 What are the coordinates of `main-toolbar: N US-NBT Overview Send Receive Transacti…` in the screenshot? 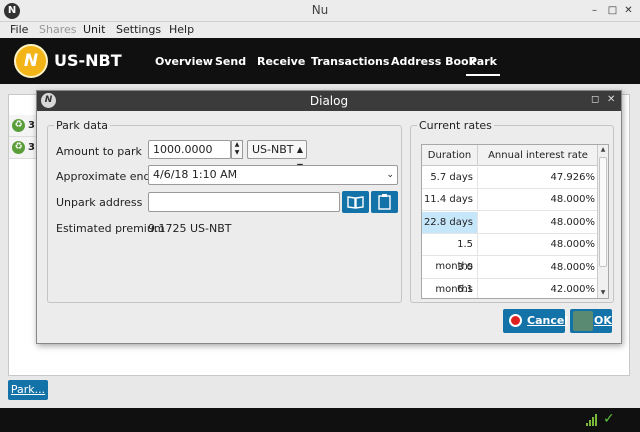 It's located at (320, 61).